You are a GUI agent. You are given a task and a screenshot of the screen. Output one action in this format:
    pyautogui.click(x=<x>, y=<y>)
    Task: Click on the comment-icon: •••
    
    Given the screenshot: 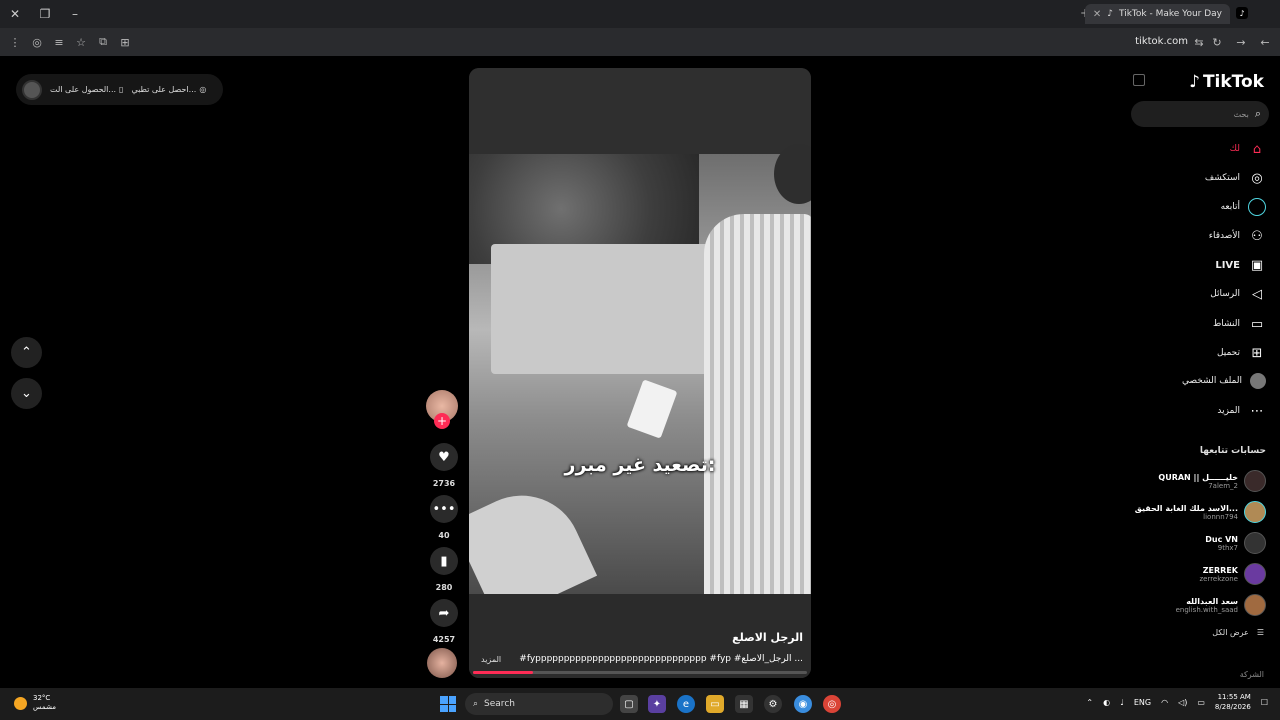 What is the action you would take?
    pyautogui.click(x=444, y=509)
    